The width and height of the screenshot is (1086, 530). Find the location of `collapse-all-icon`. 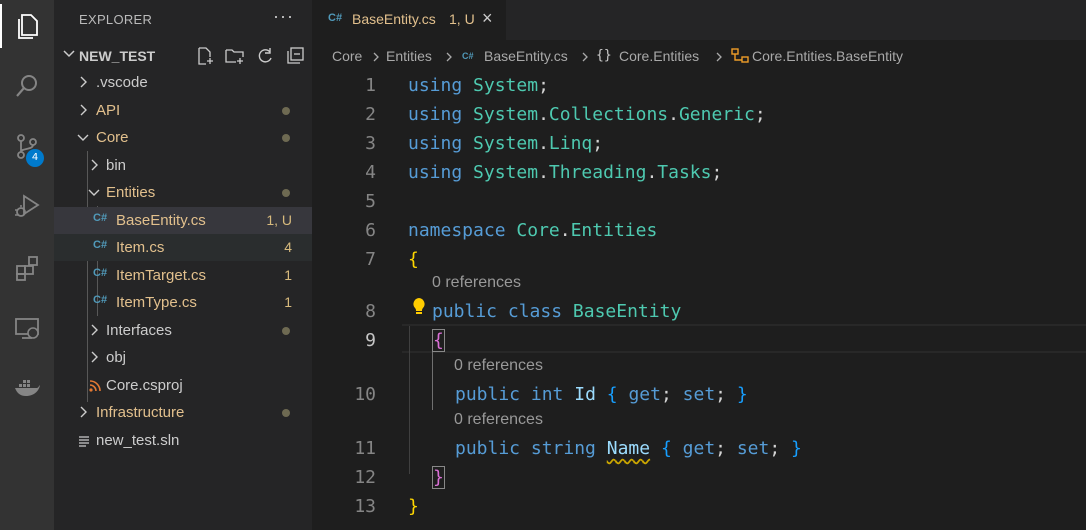

collapse-all-icon is located at coordinates (295, 56).